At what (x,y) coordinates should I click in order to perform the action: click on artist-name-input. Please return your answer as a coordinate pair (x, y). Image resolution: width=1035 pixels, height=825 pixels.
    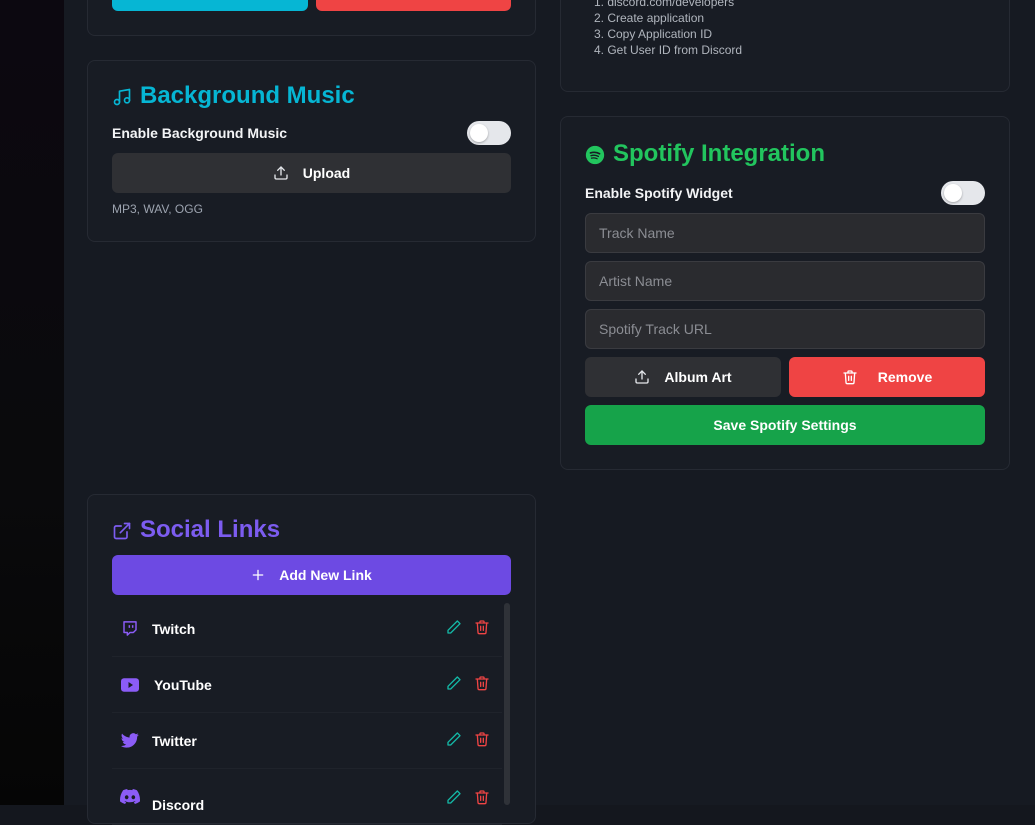
    Looking at the image, I should click on (785, 281).